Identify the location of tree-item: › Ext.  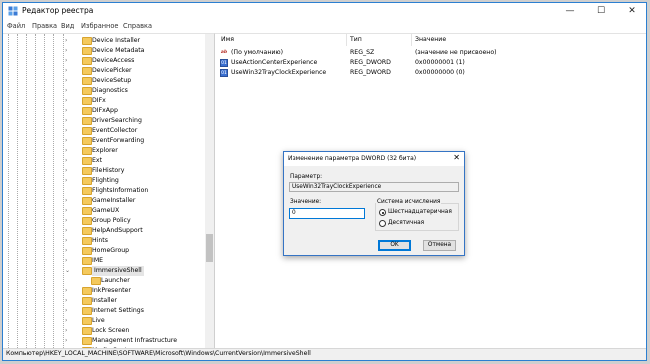
(103, 161).